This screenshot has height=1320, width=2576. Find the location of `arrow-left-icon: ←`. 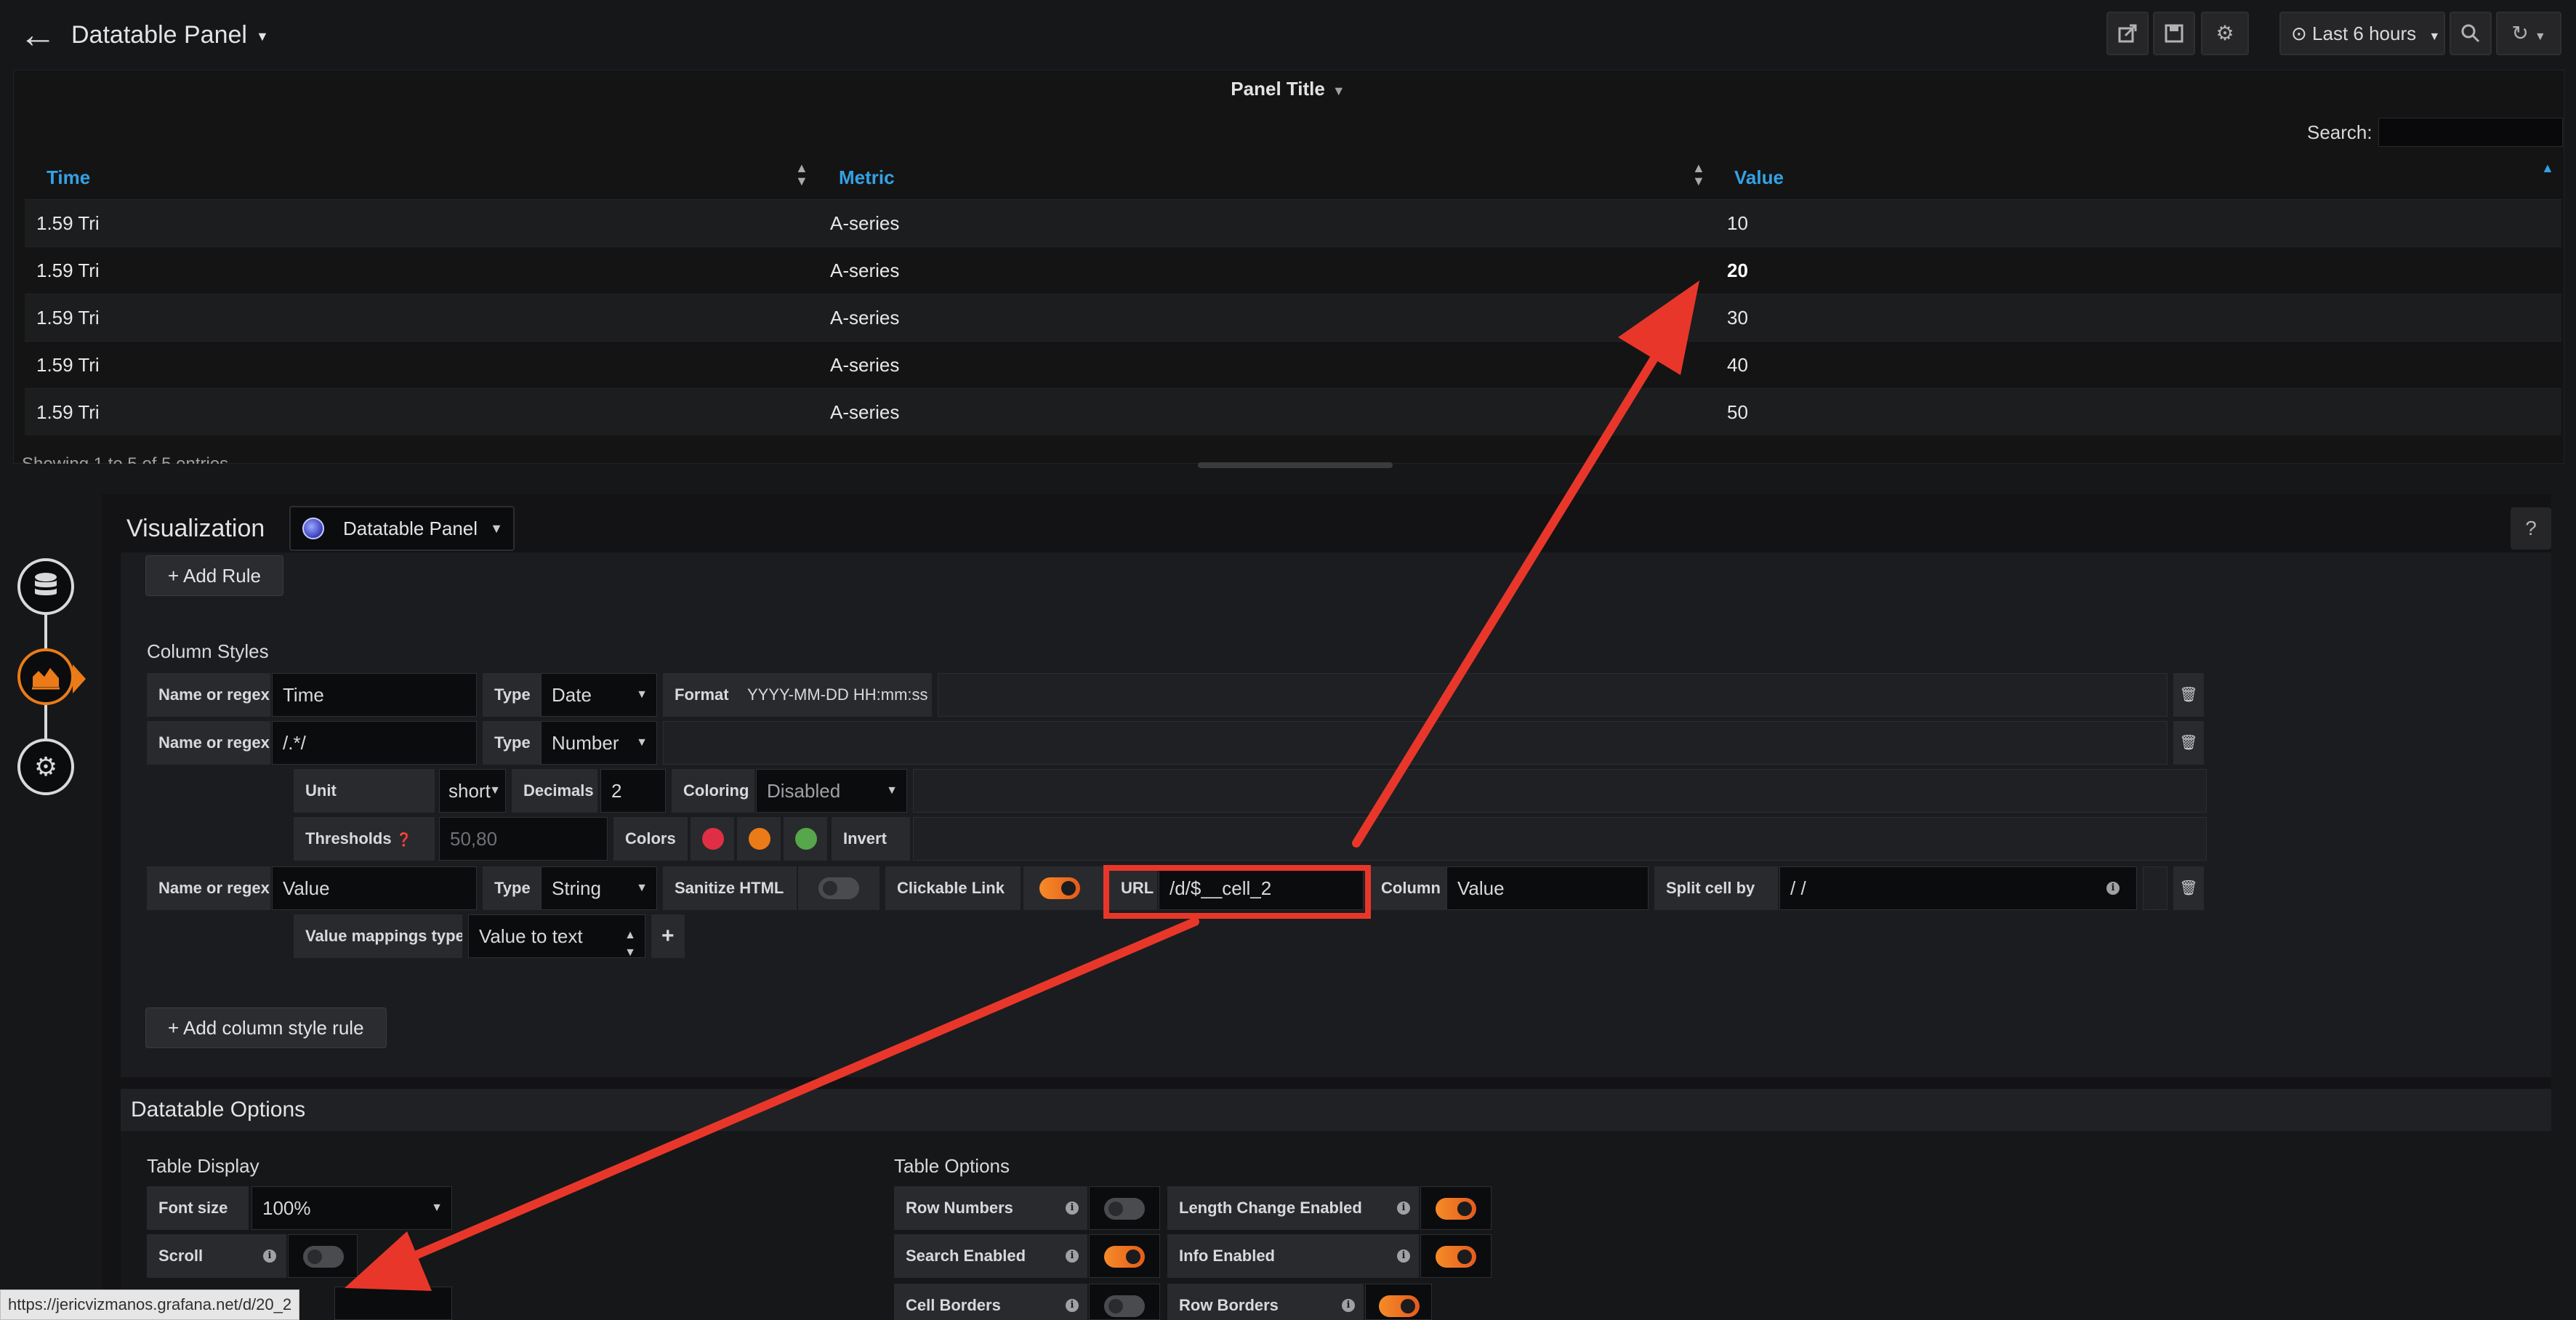

arrow-left-icon: ← is located at coordinates (38, 35).